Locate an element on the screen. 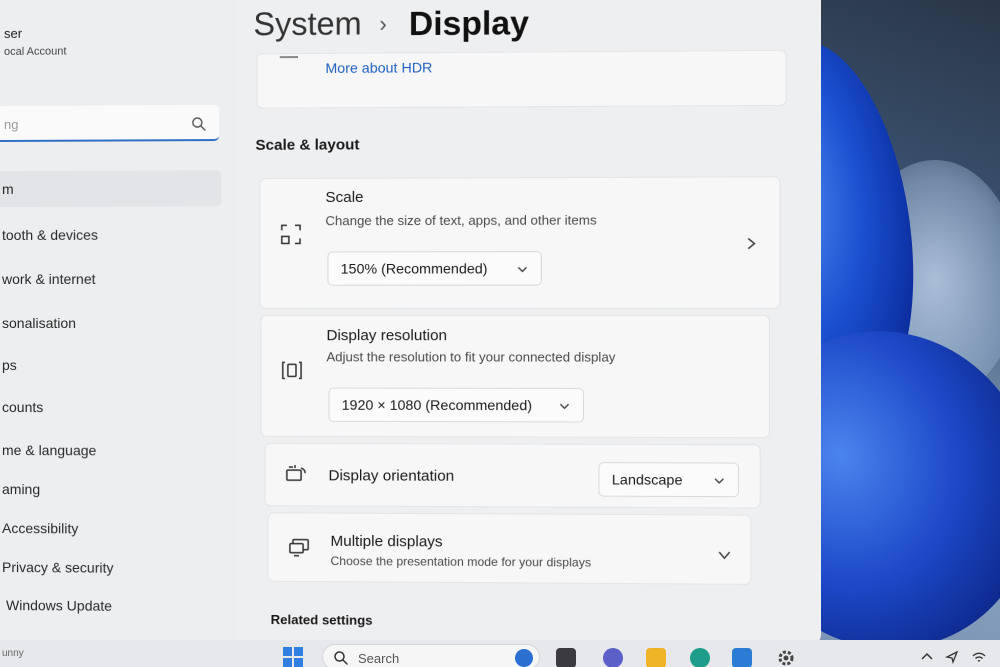  display-orientation-card: Display orientation Landscape is located at coordinates (512, 475).